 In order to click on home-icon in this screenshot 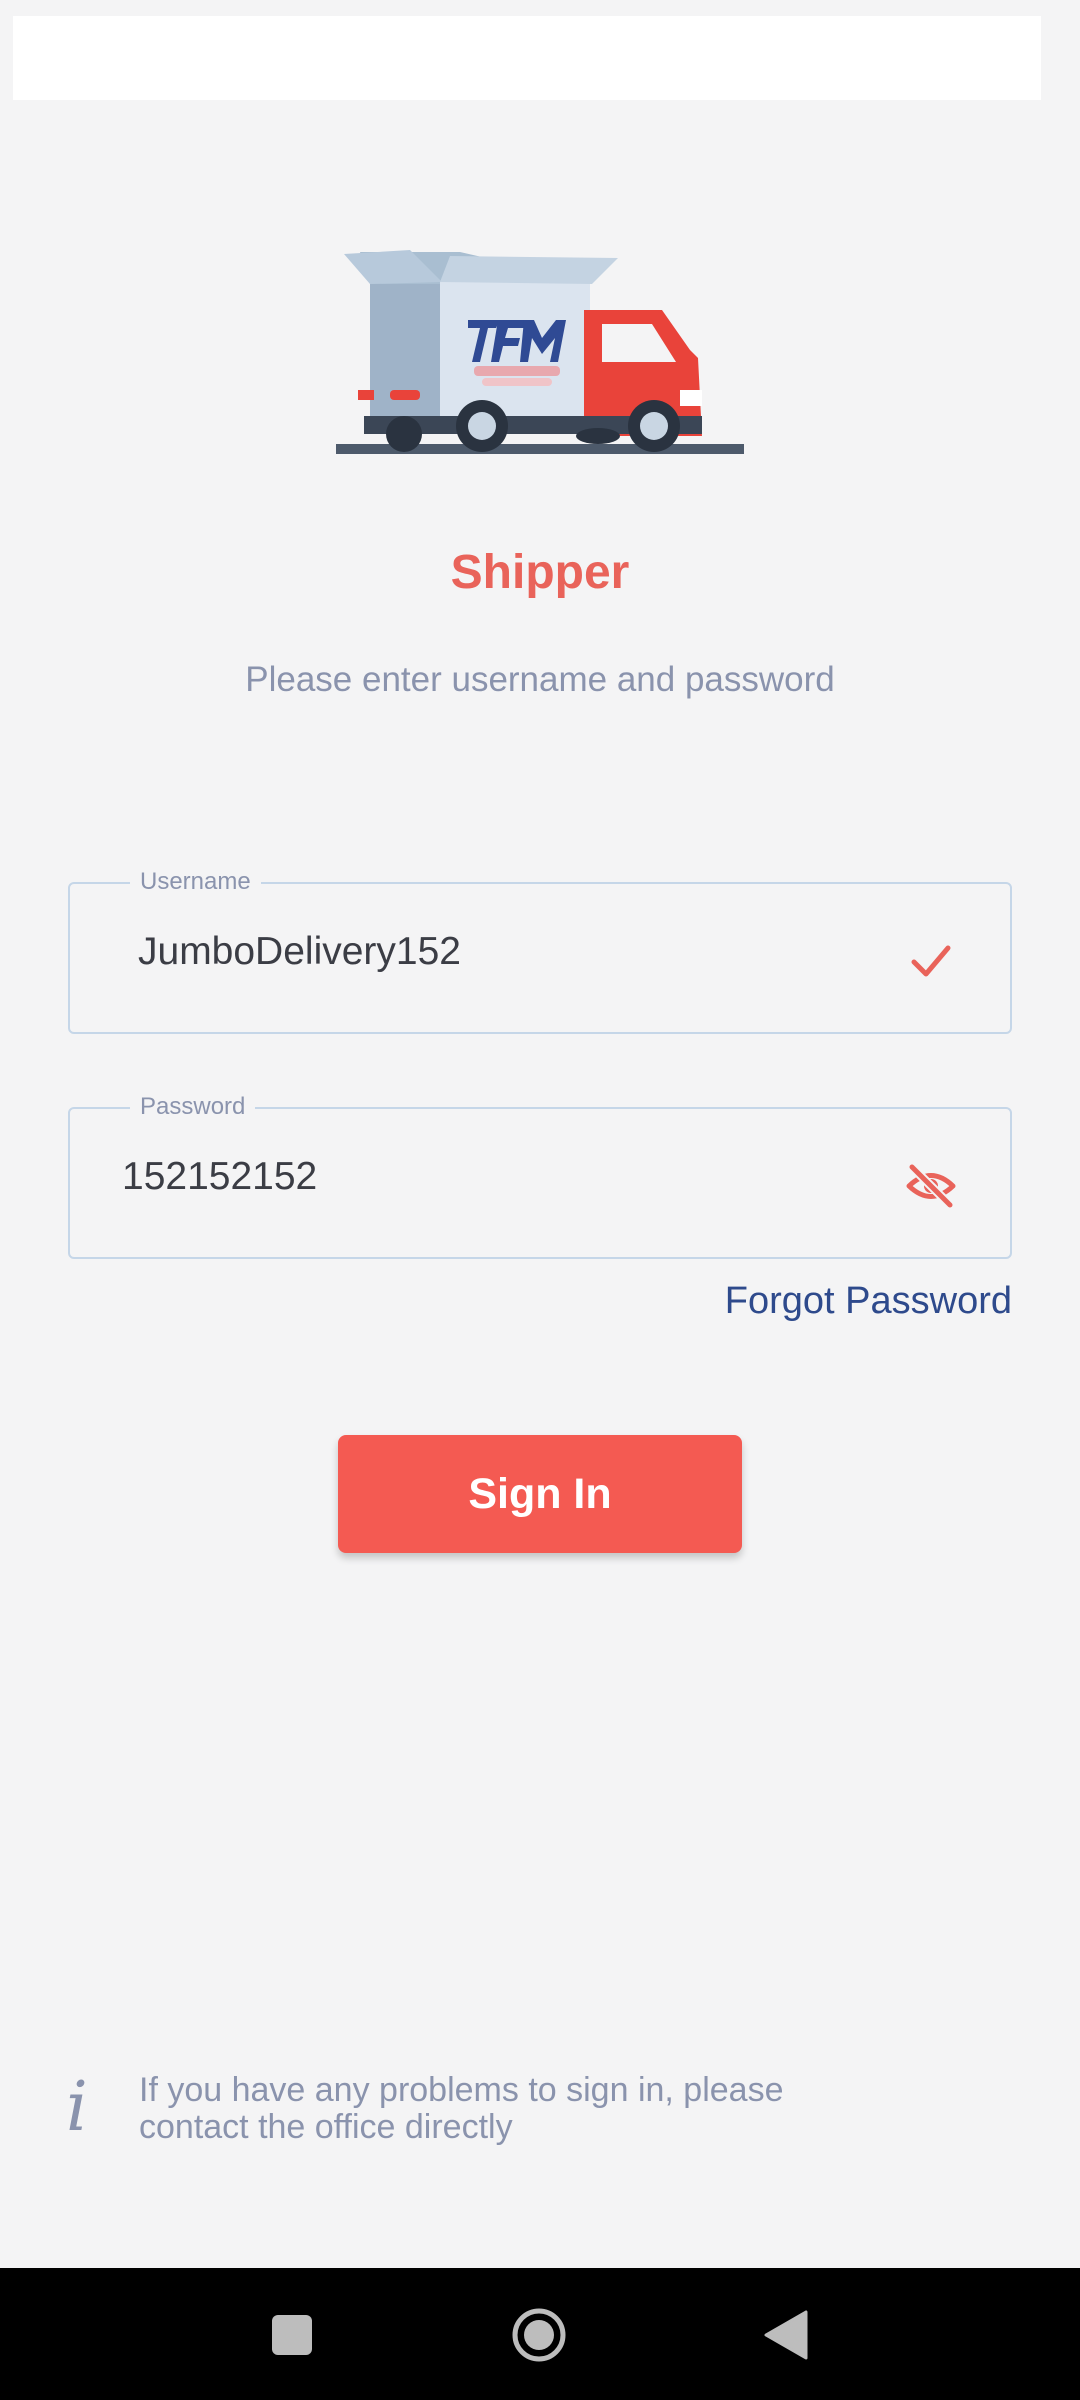, I will do `click(539, 2335)`.